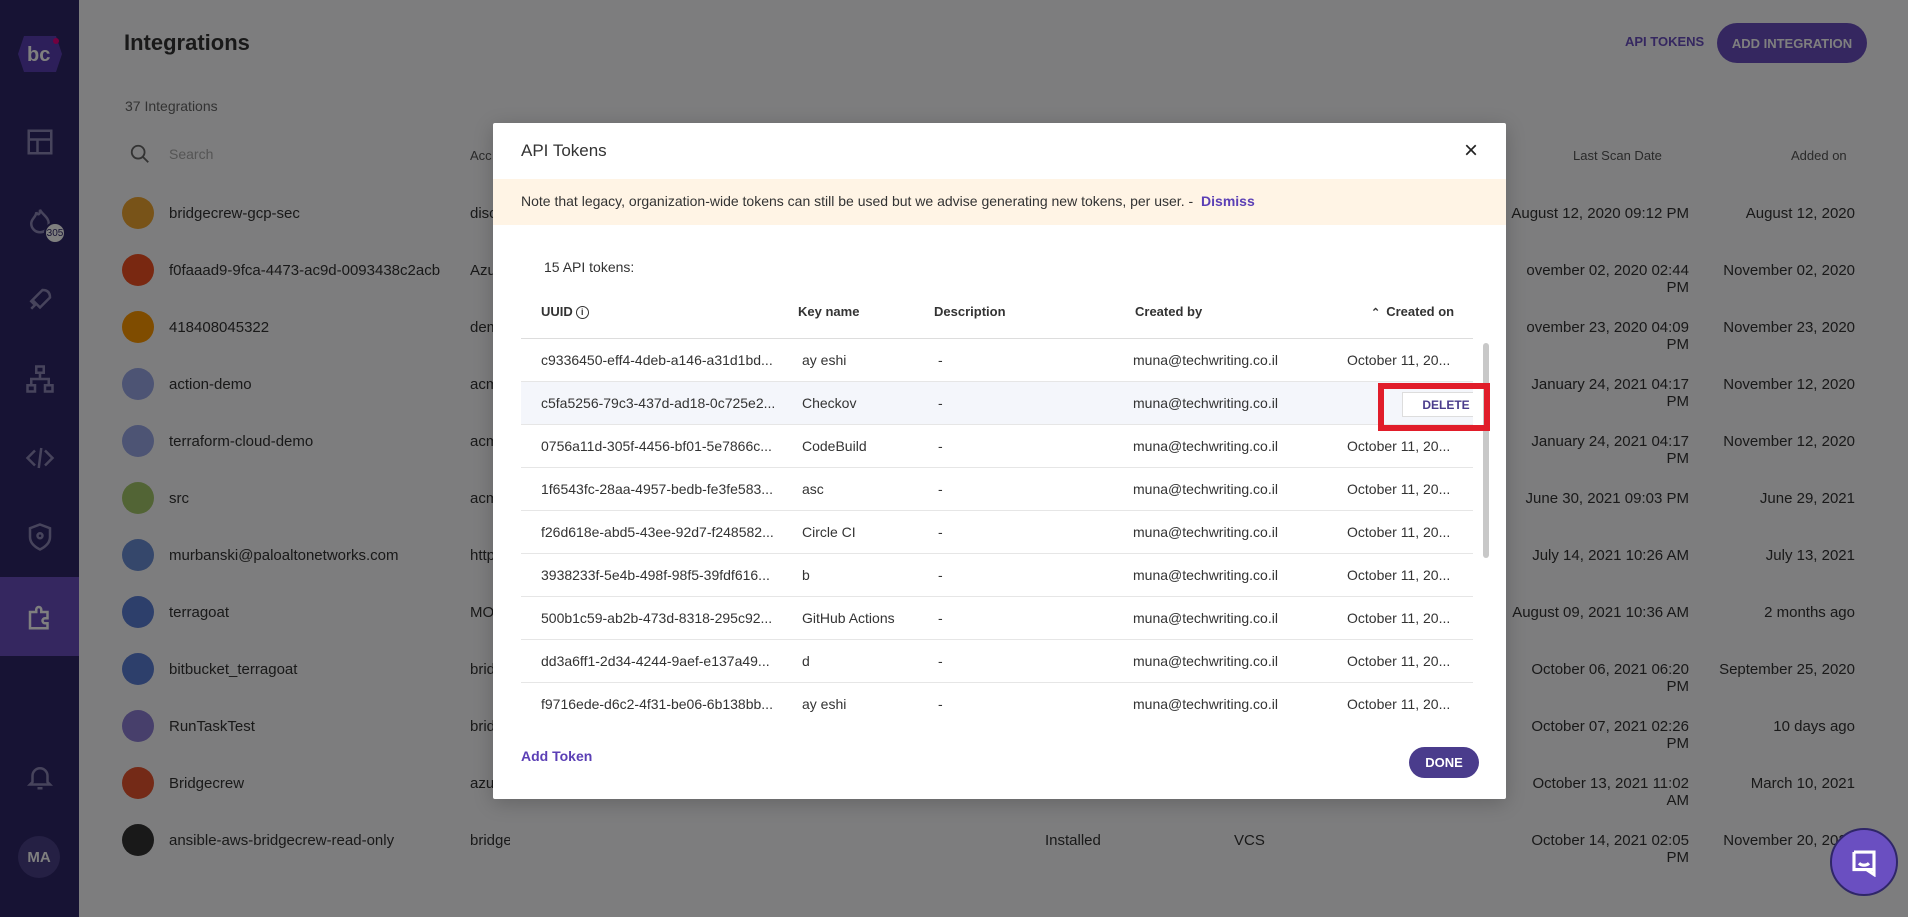 The width and height of the screenshot is (1908, 917). Describe the element at coordinates (1169, 311) in the screenshot. I see `header-created-by: Created by` at that location.